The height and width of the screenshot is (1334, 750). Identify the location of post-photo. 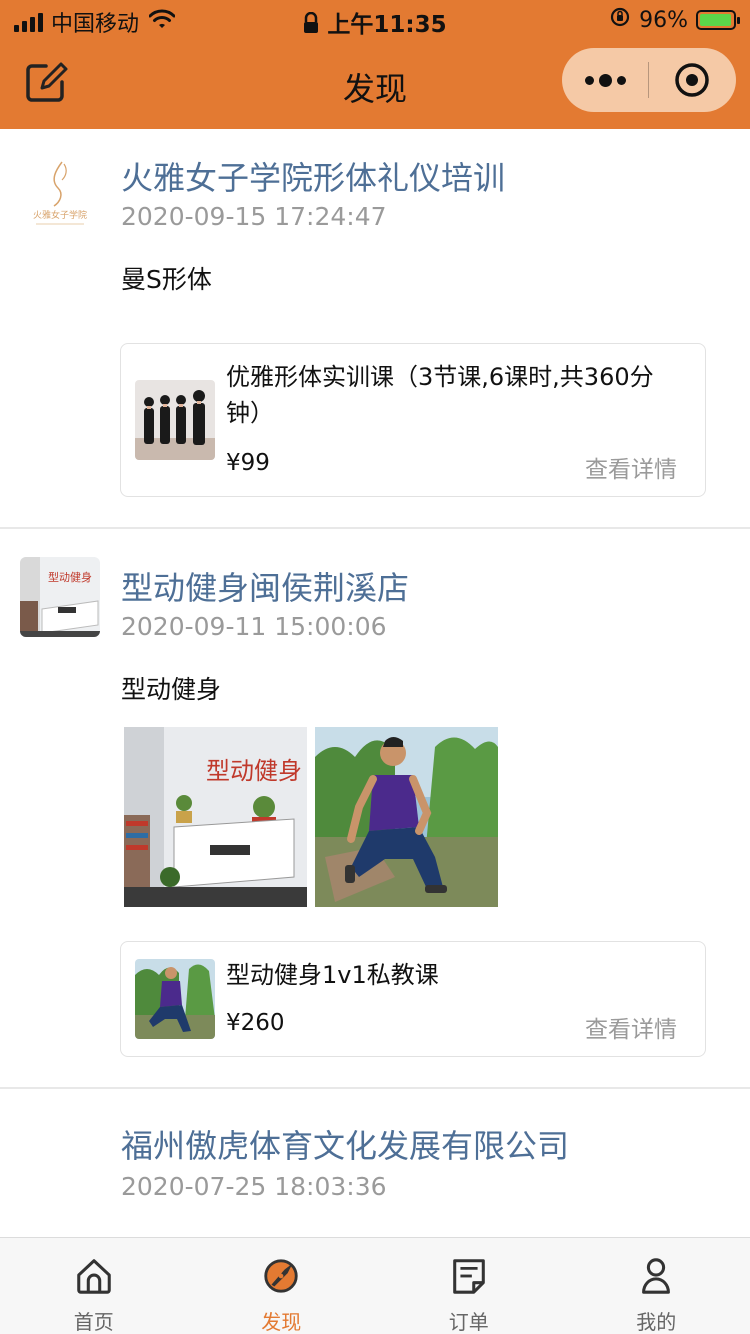
(406, 817).